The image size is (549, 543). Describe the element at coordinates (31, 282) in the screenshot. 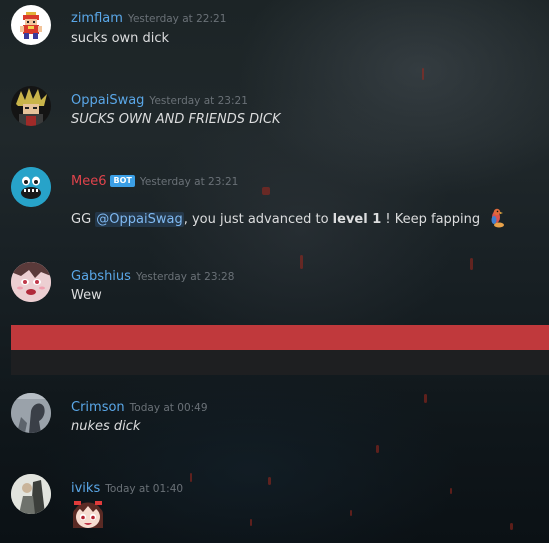

I see `anime-girl-avatar` at that location.